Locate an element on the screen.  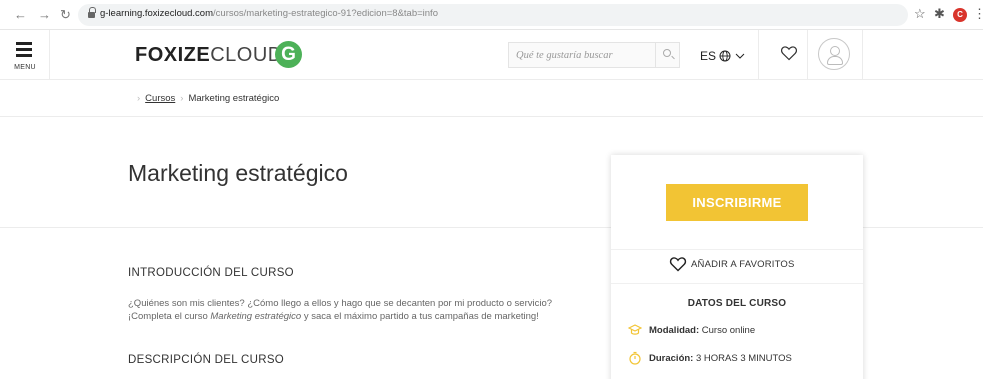
duration-value: 3 HORAS 3 MINUTOS is located at coordinates (743, 358).